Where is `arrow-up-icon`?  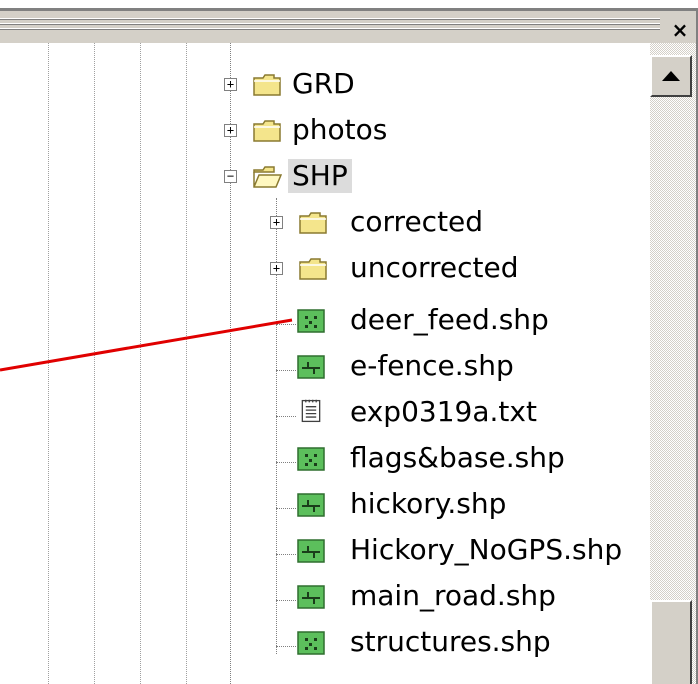
arrow-up-icon is located at coordinates (671, 76).